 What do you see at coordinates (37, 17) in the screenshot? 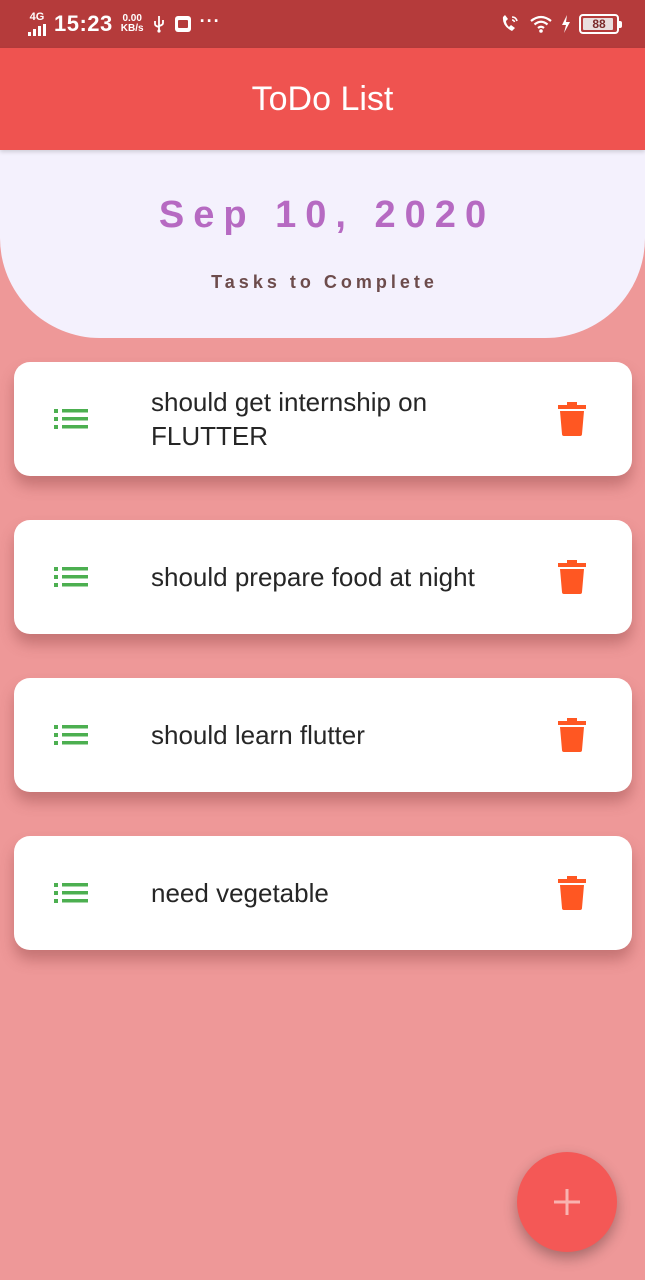
I see `network-type: 4G` at bounding box center [37, 17].